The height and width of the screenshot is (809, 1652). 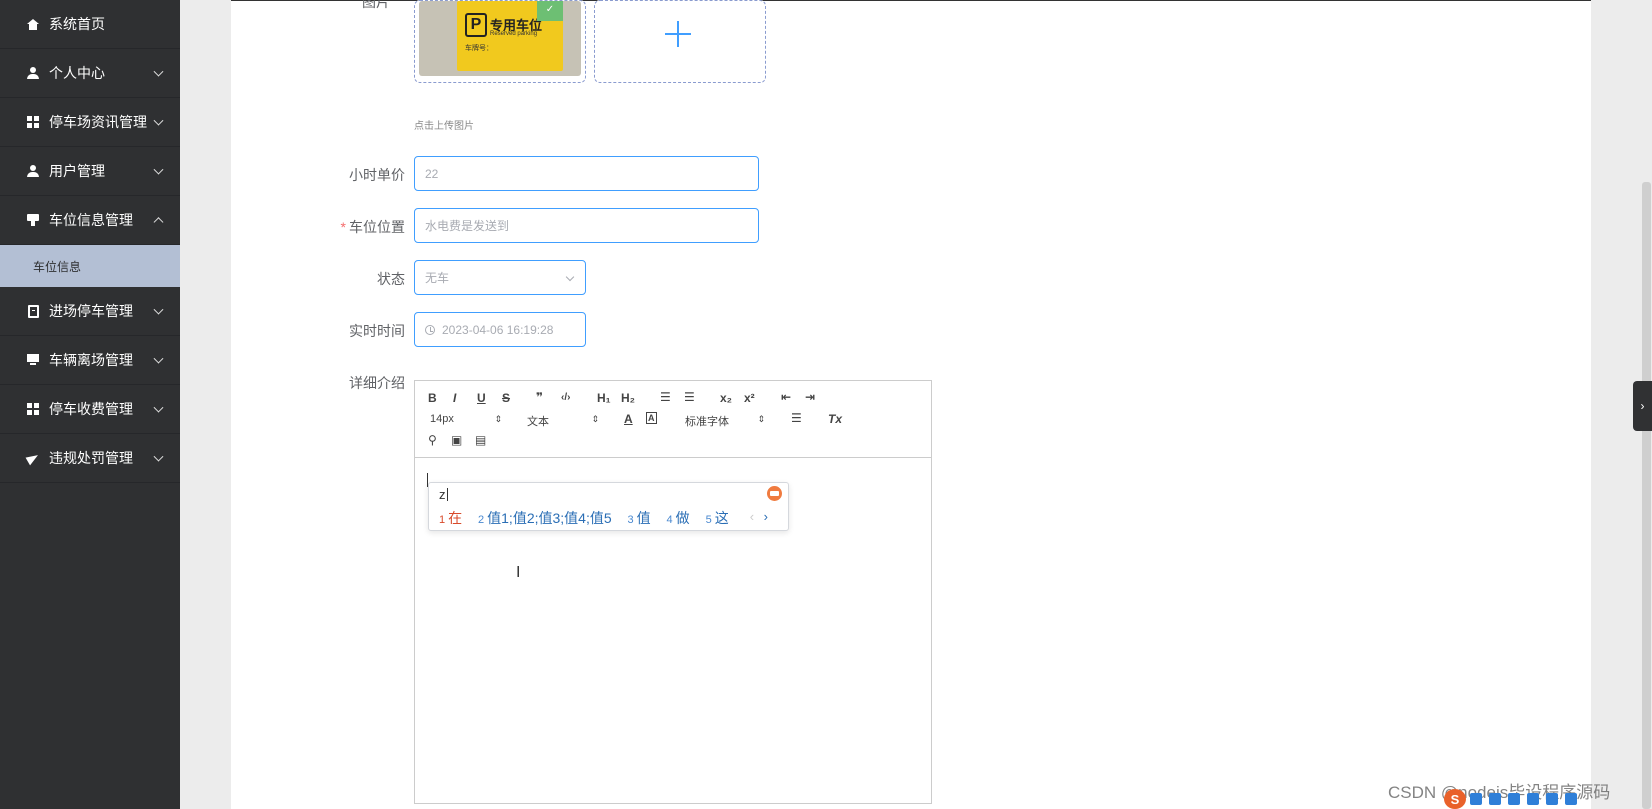 I want to click on price-label: 小时单价, so click(x=377, y=175).